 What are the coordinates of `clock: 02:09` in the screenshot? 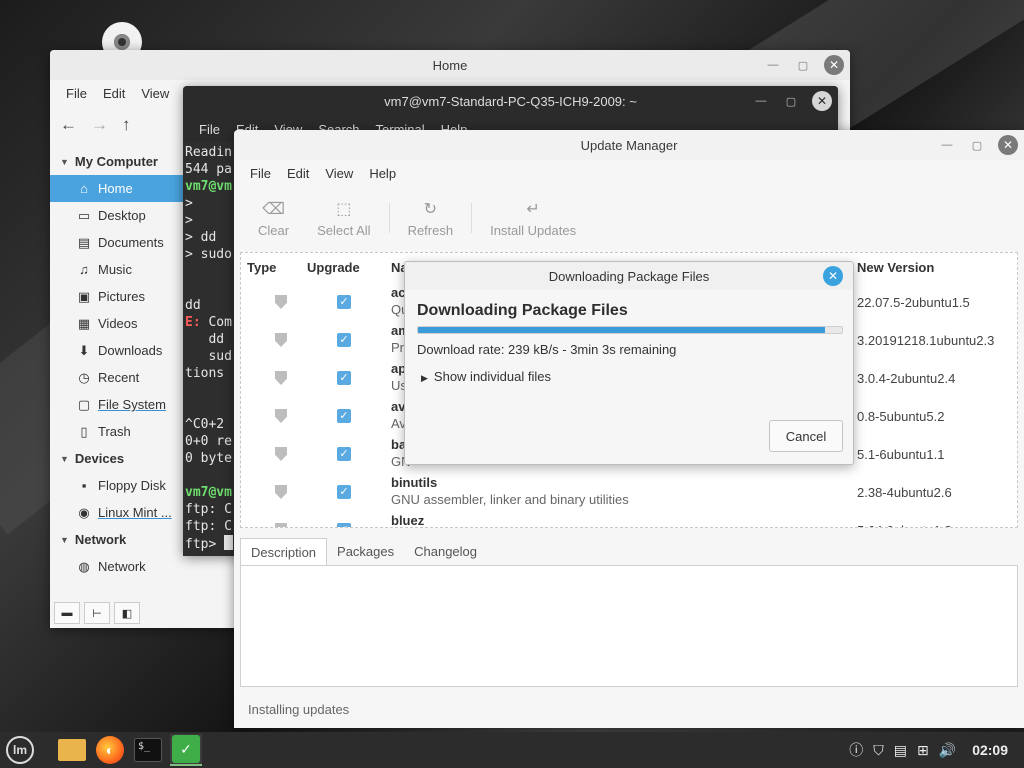 It's located at (990, 750).